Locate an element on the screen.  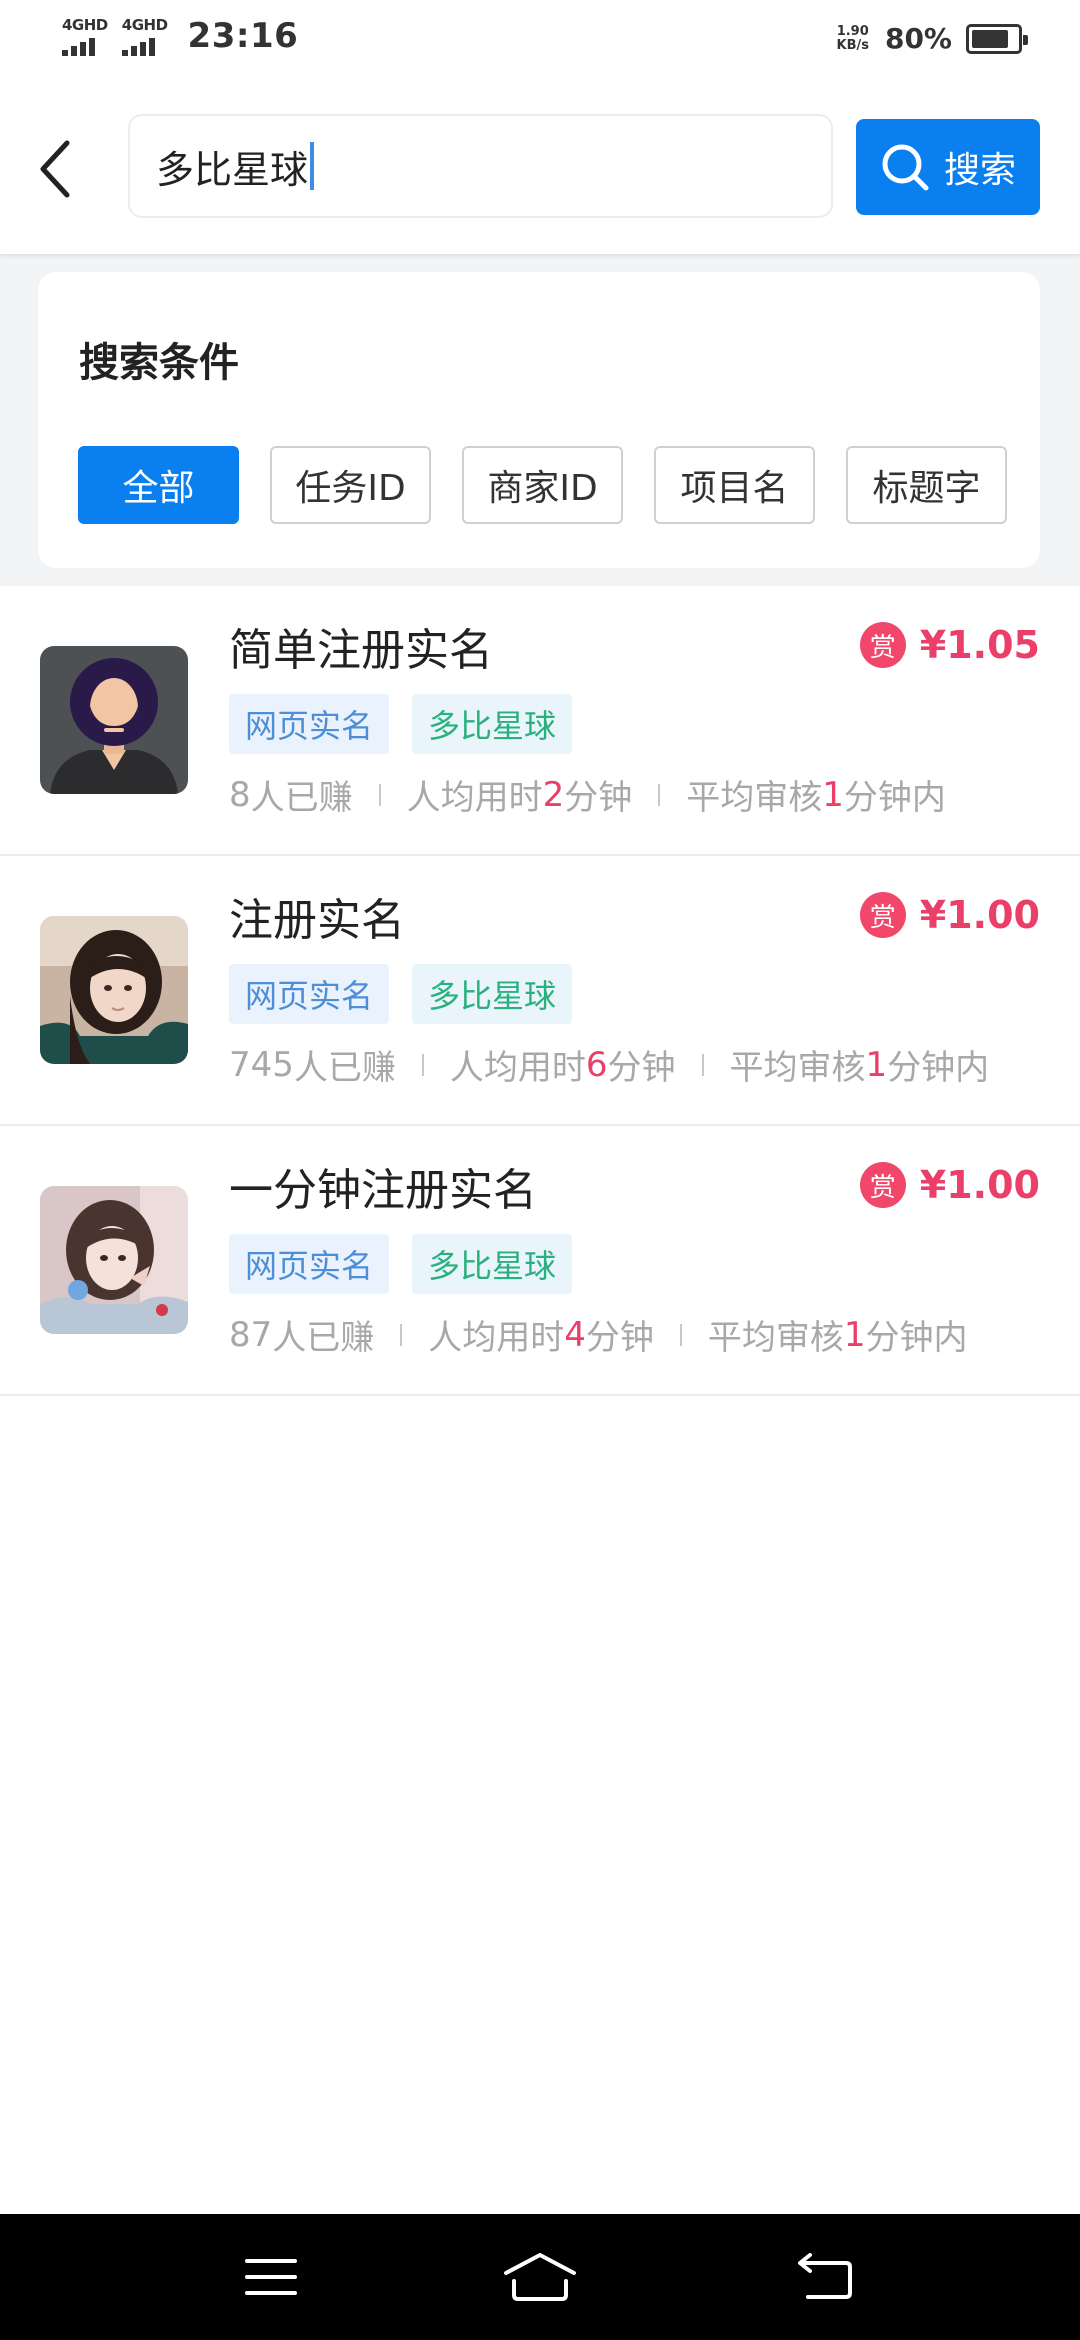
status-left: 4GHD 4GHD 23:16 is located at coordinates (180, 36).